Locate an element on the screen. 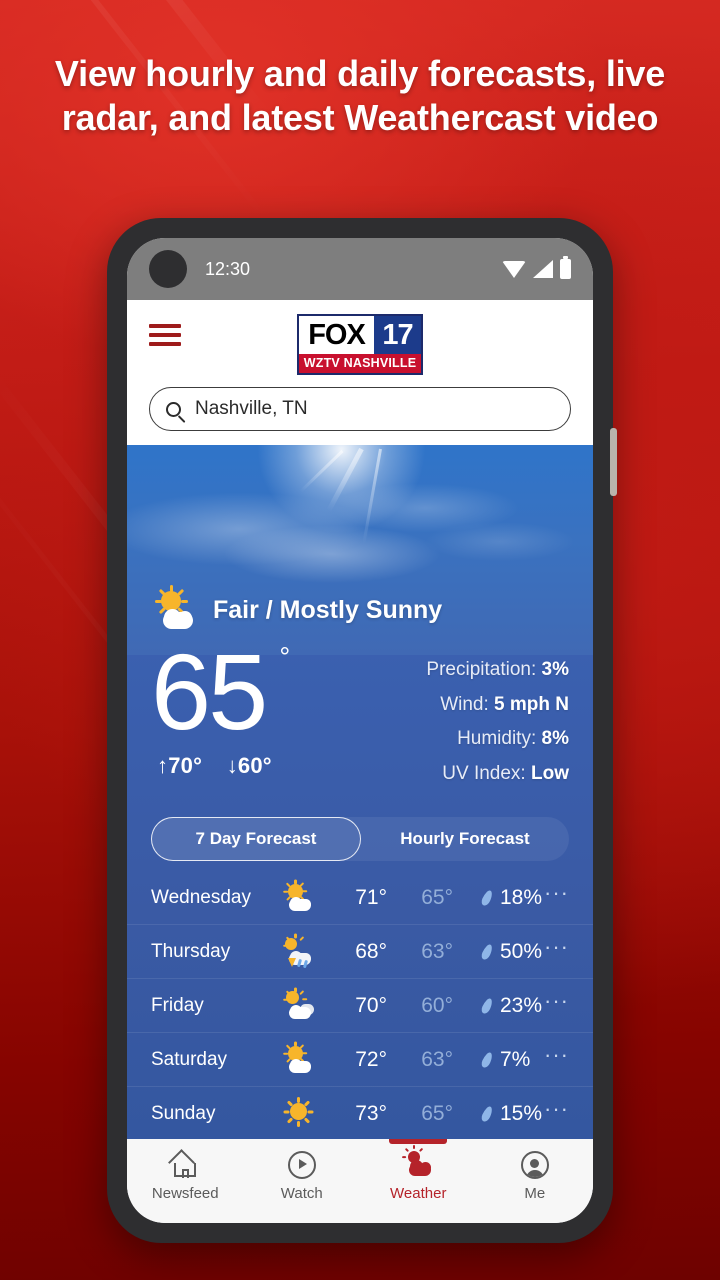  forecast-precip-cell: 15% is located at coordinates (511, 1113).